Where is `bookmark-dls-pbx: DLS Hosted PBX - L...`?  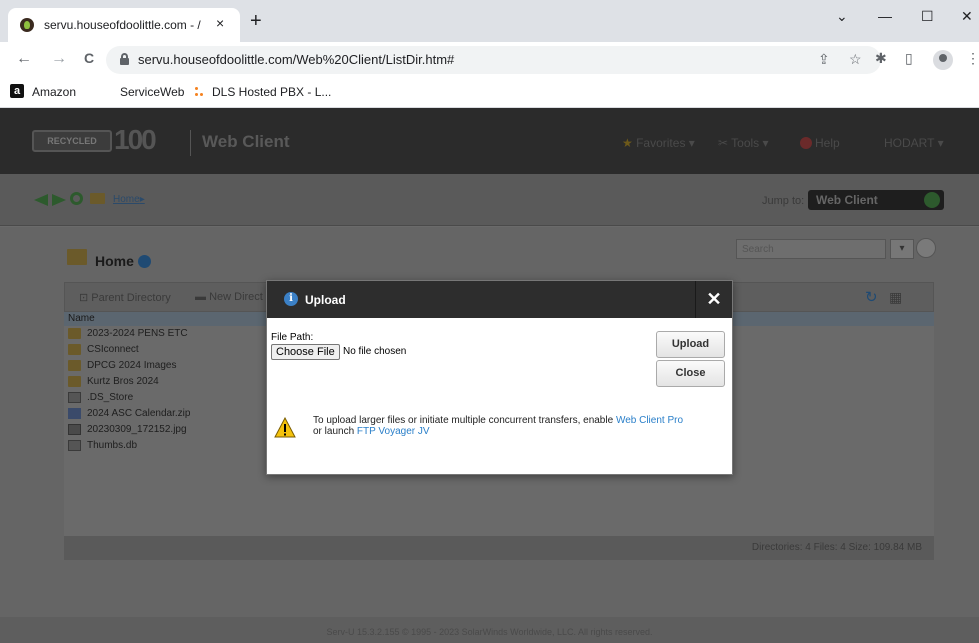
bookmark-dls-pbx: DLS Hosted PBX - L... is located at coordinates (271, 92).